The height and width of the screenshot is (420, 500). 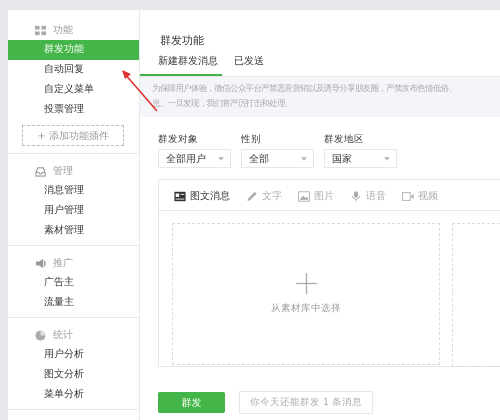 I want to click on section-title: 管理, so click(x=63, y=171).